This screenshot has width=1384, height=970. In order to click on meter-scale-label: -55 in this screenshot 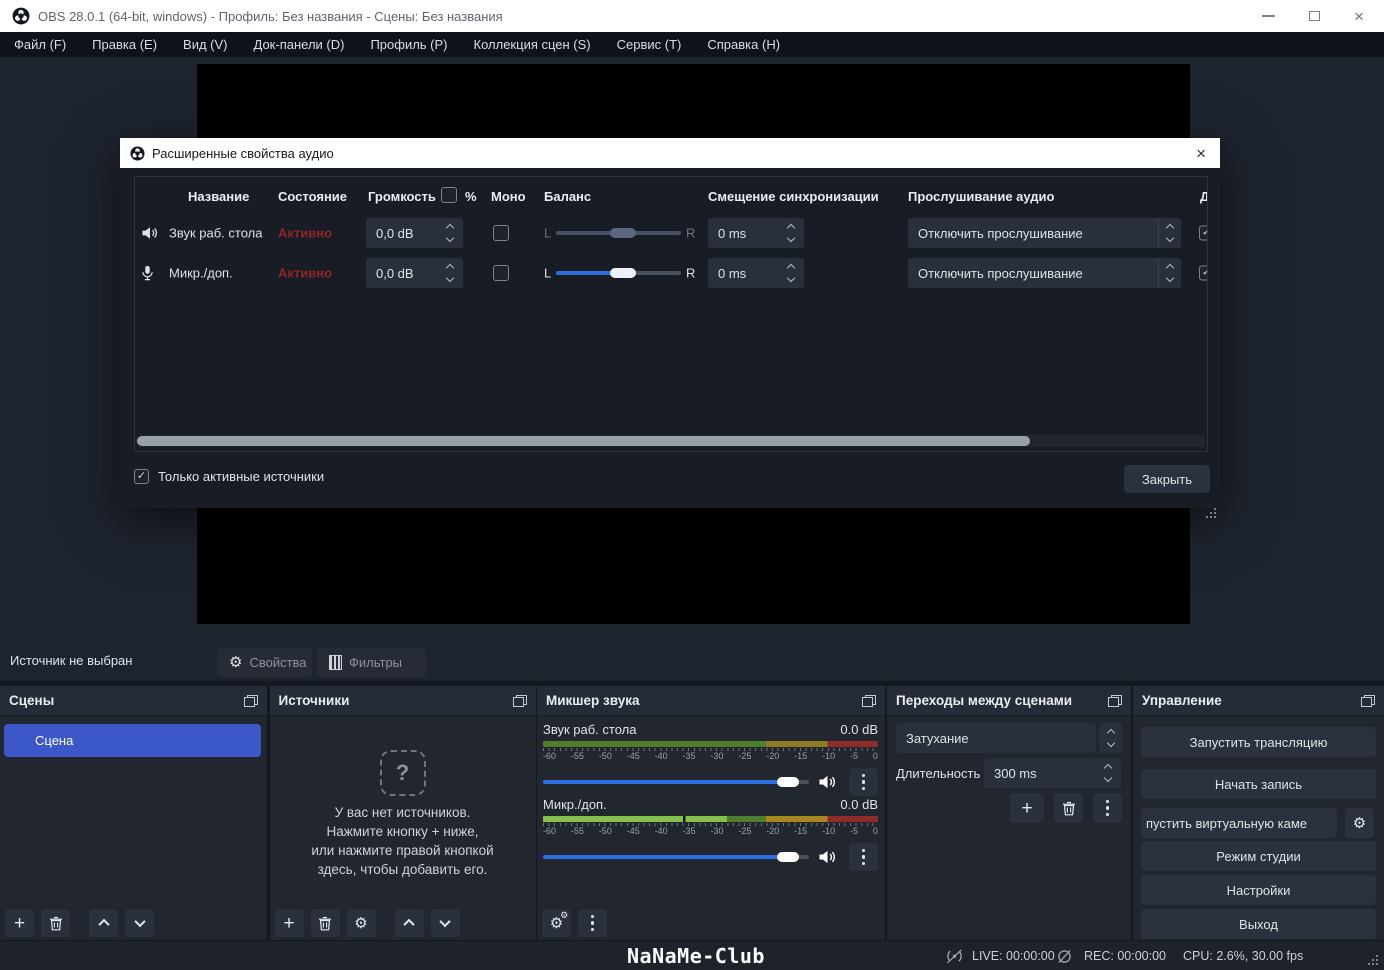, I will do `click(577, 831)`.